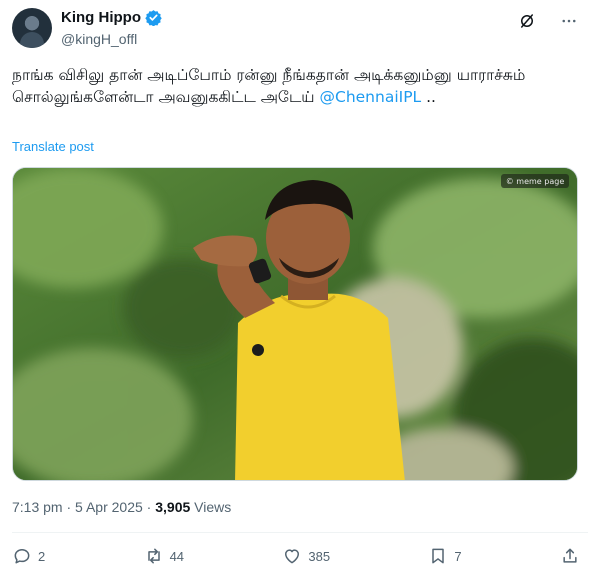 The image size is (600, 583). What do you see at coordinates (569, 21) in the screenshot?
I see `more-icon` at bounding box center [569, 21].